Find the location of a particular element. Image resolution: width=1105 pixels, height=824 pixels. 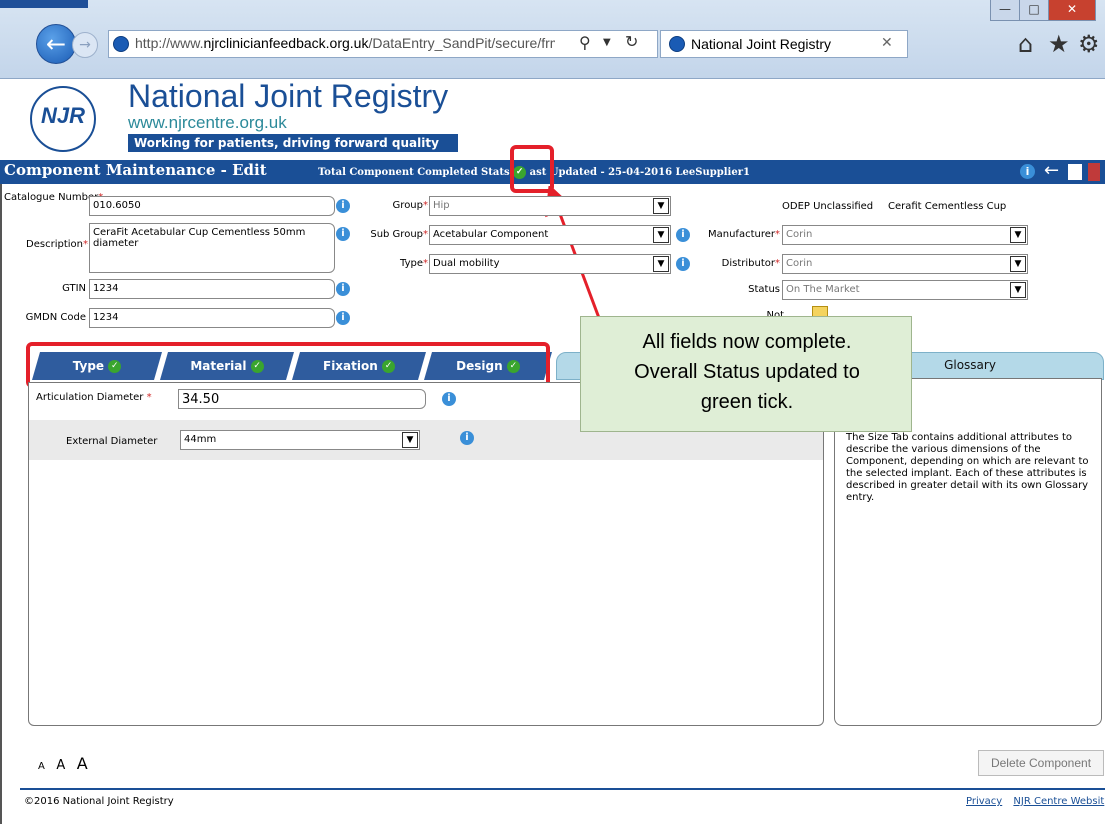

exit-icon is located at coordinates (1094, 172).